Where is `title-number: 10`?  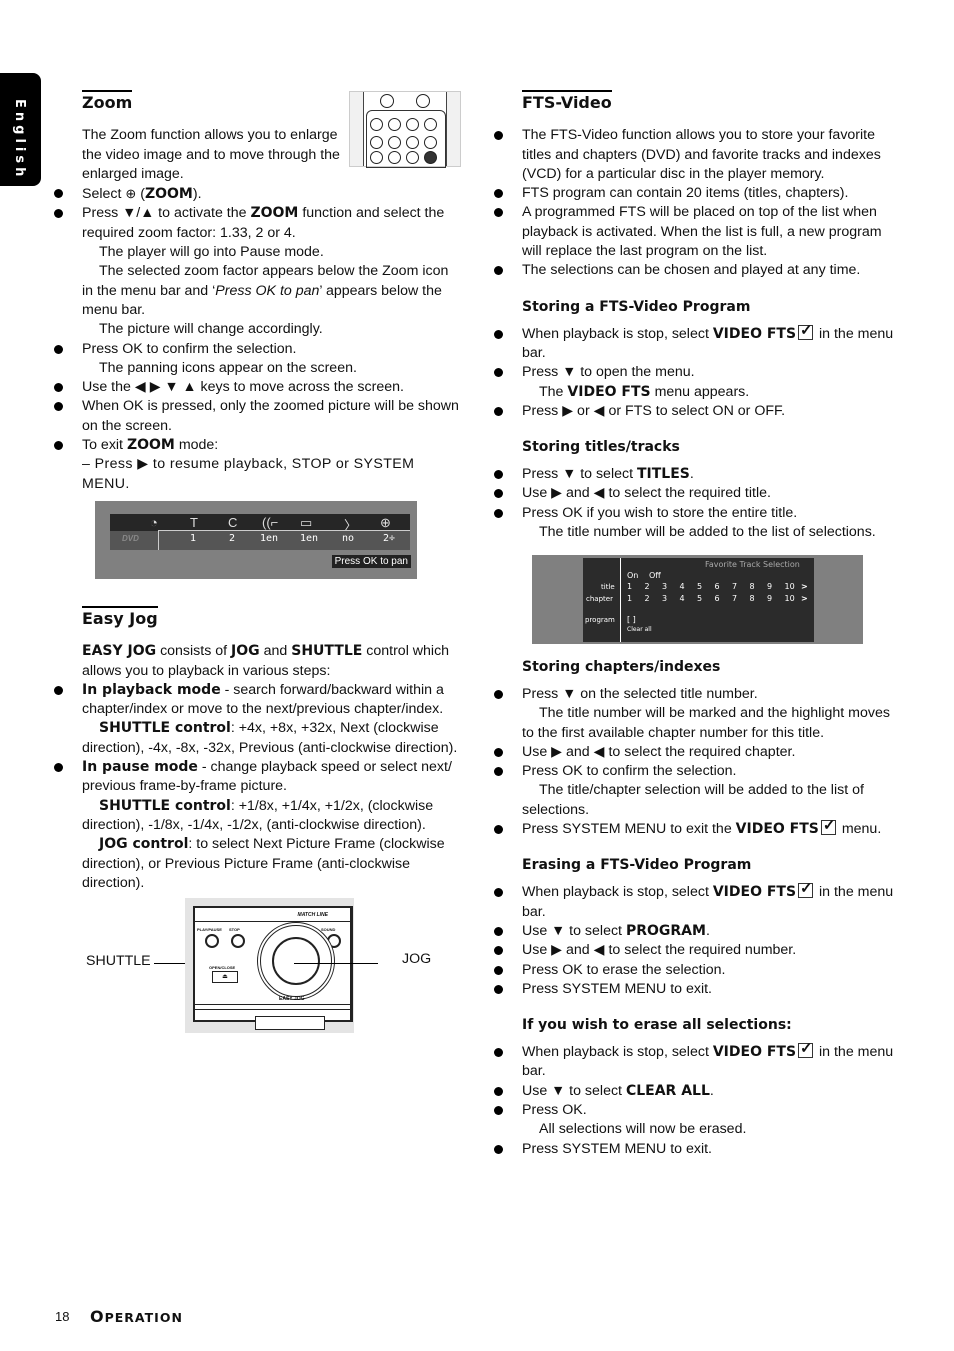
title-number: 10 is located at coordinates (789, 586).